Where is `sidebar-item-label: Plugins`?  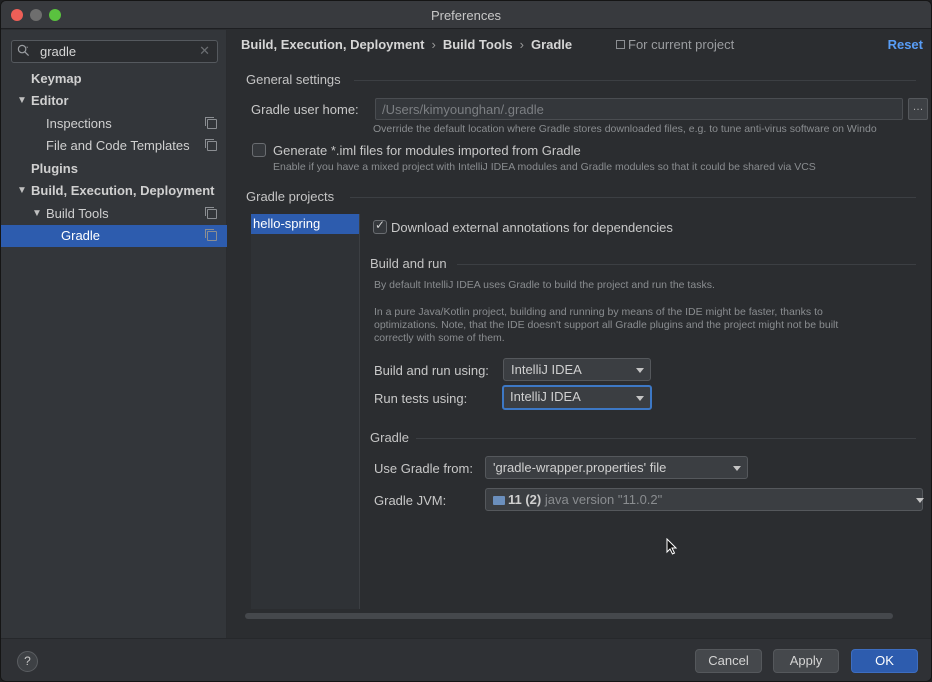 sidebar-item-label: Plugins is located at coordinates (54, 168).